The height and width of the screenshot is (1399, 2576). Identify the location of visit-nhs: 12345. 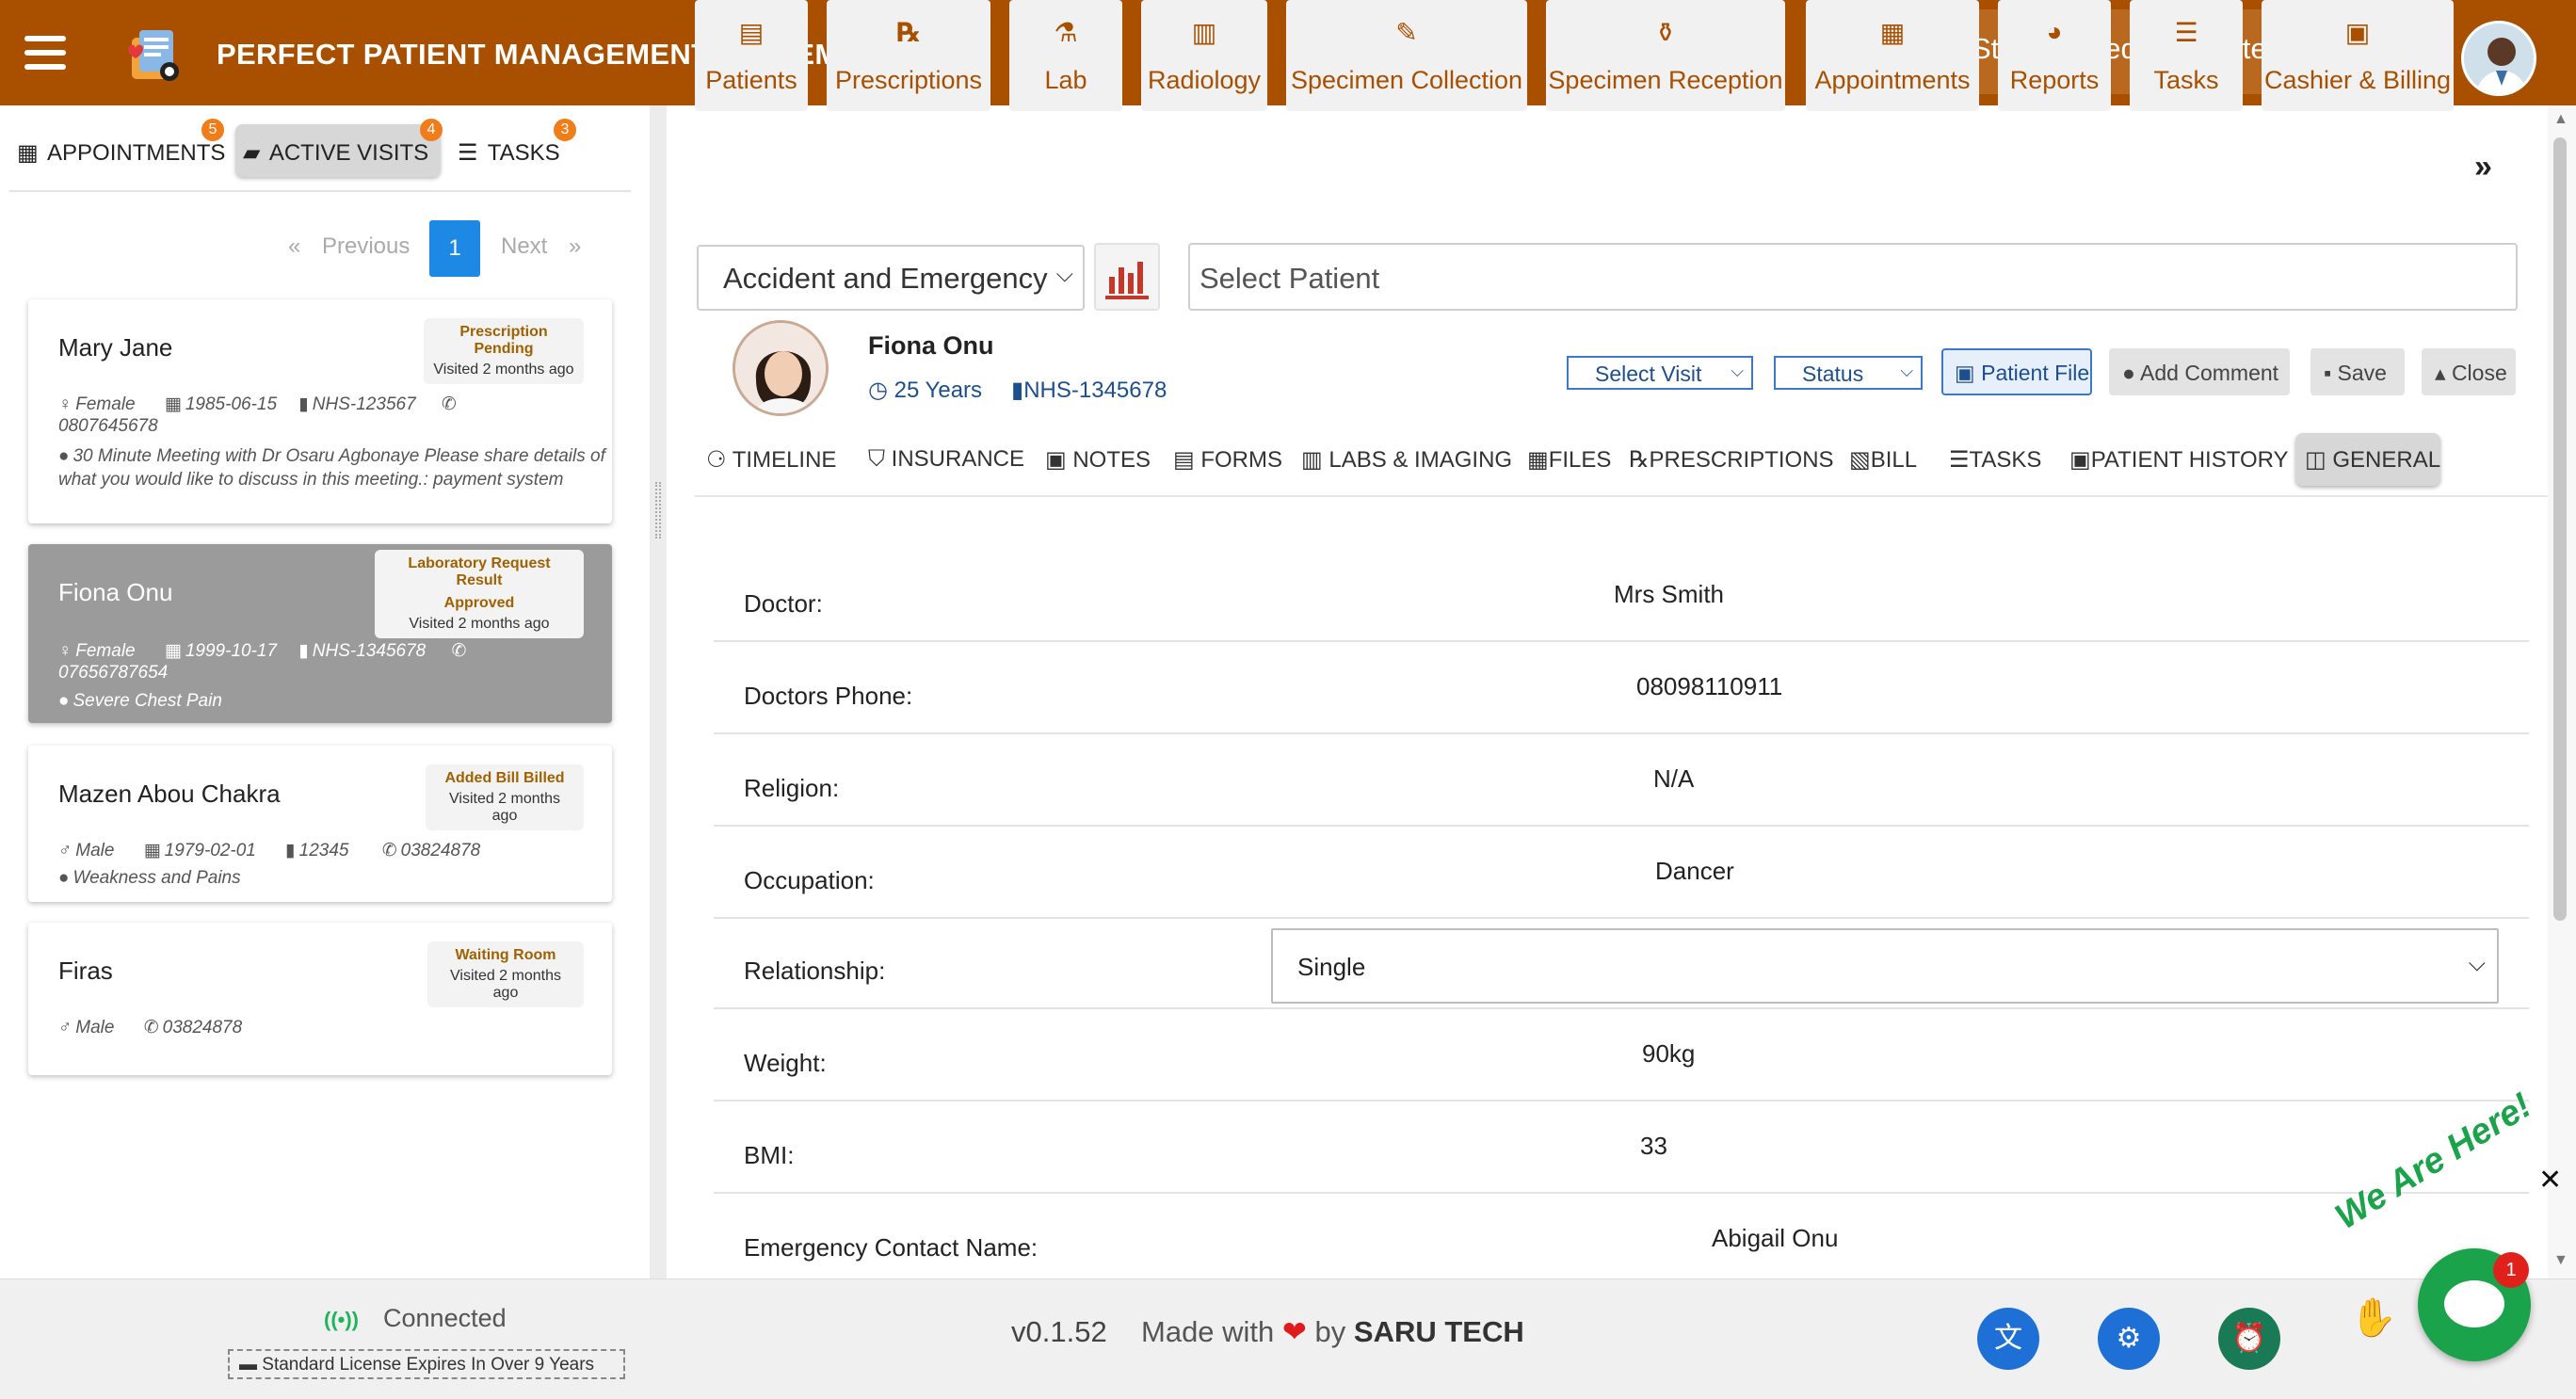
(323, 850).